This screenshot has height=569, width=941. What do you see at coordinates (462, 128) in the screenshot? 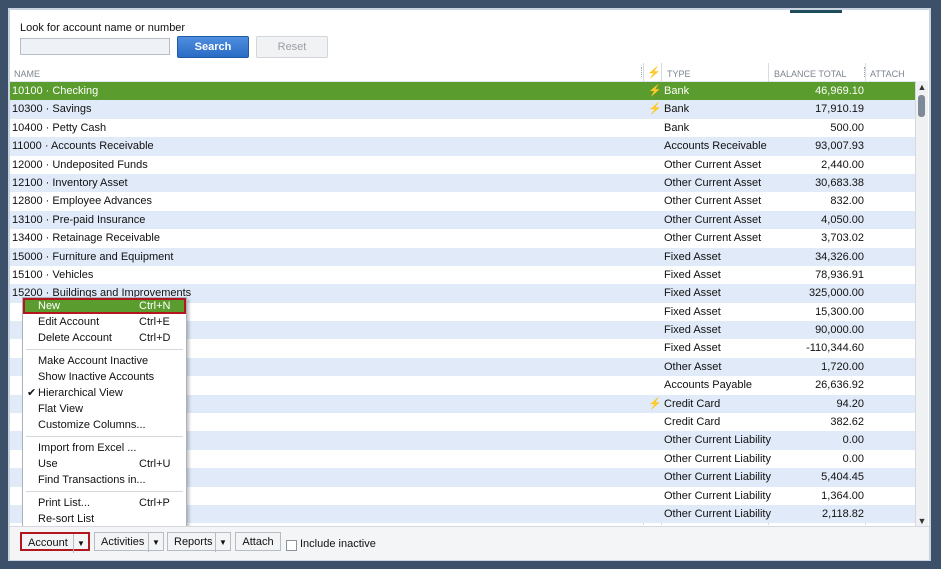
I see `table-row: 10400 · Petty Cash Bank 500.00` at bounding box center [462, 128].